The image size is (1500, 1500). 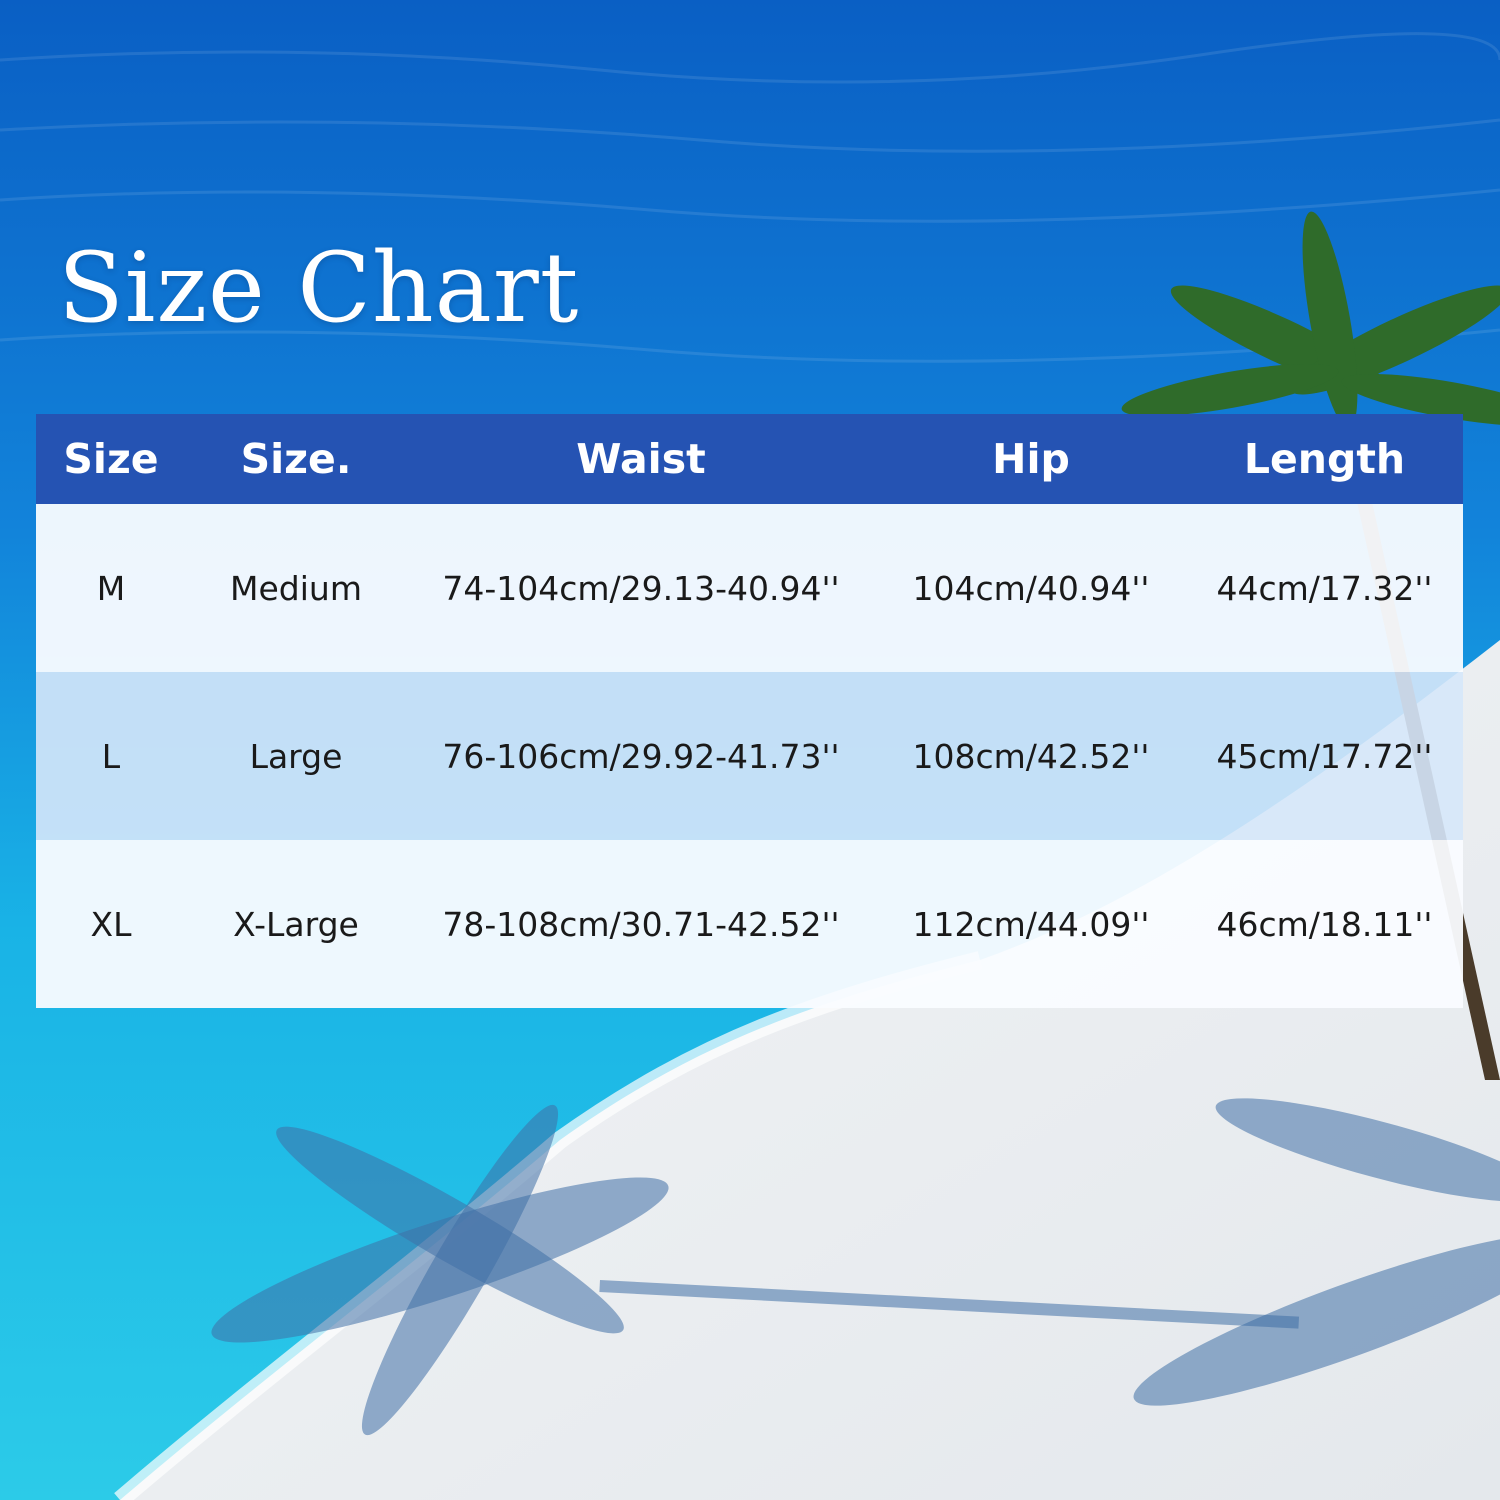 I want to click on cell-length: 45cm/17.72'', so click(x=1324, y=756).